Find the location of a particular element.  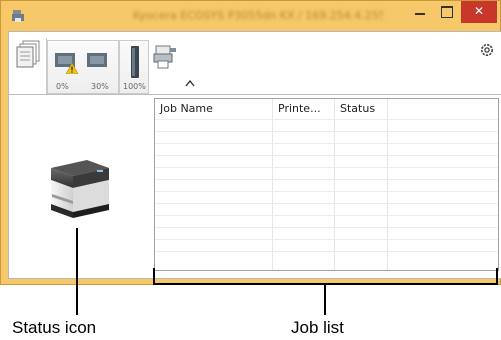

status-toolbar: 0% 30% 100% is located at coordinates (102, 63).